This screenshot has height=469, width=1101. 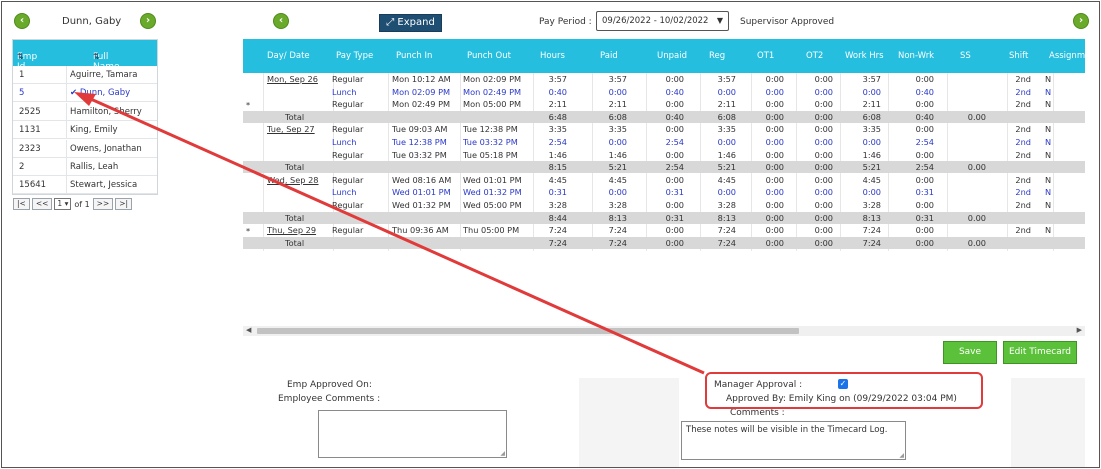 I want to click on column-header-reg: Reg, so click(x=717, y=56).